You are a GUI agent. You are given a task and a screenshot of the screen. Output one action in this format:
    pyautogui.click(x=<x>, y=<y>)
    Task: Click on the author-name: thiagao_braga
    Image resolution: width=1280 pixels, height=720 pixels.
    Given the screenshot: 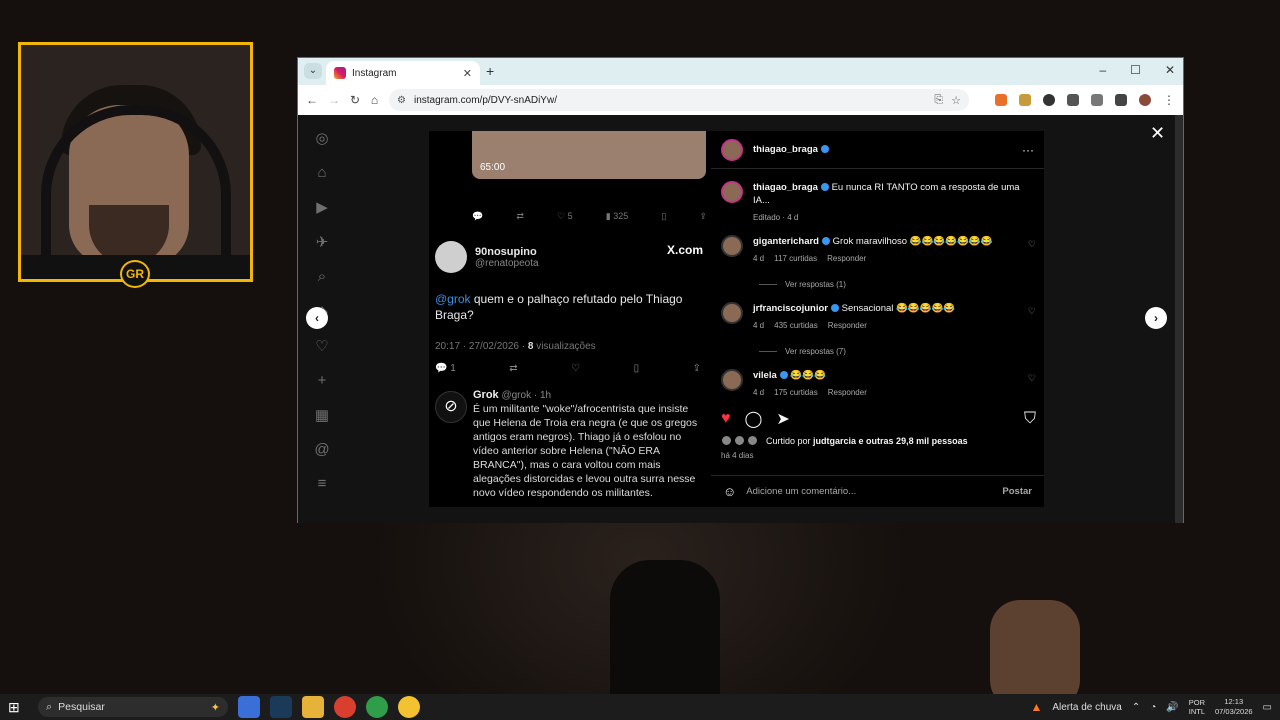 What is the action you would take?
    pyautogui.click(x=791, y=149)
    